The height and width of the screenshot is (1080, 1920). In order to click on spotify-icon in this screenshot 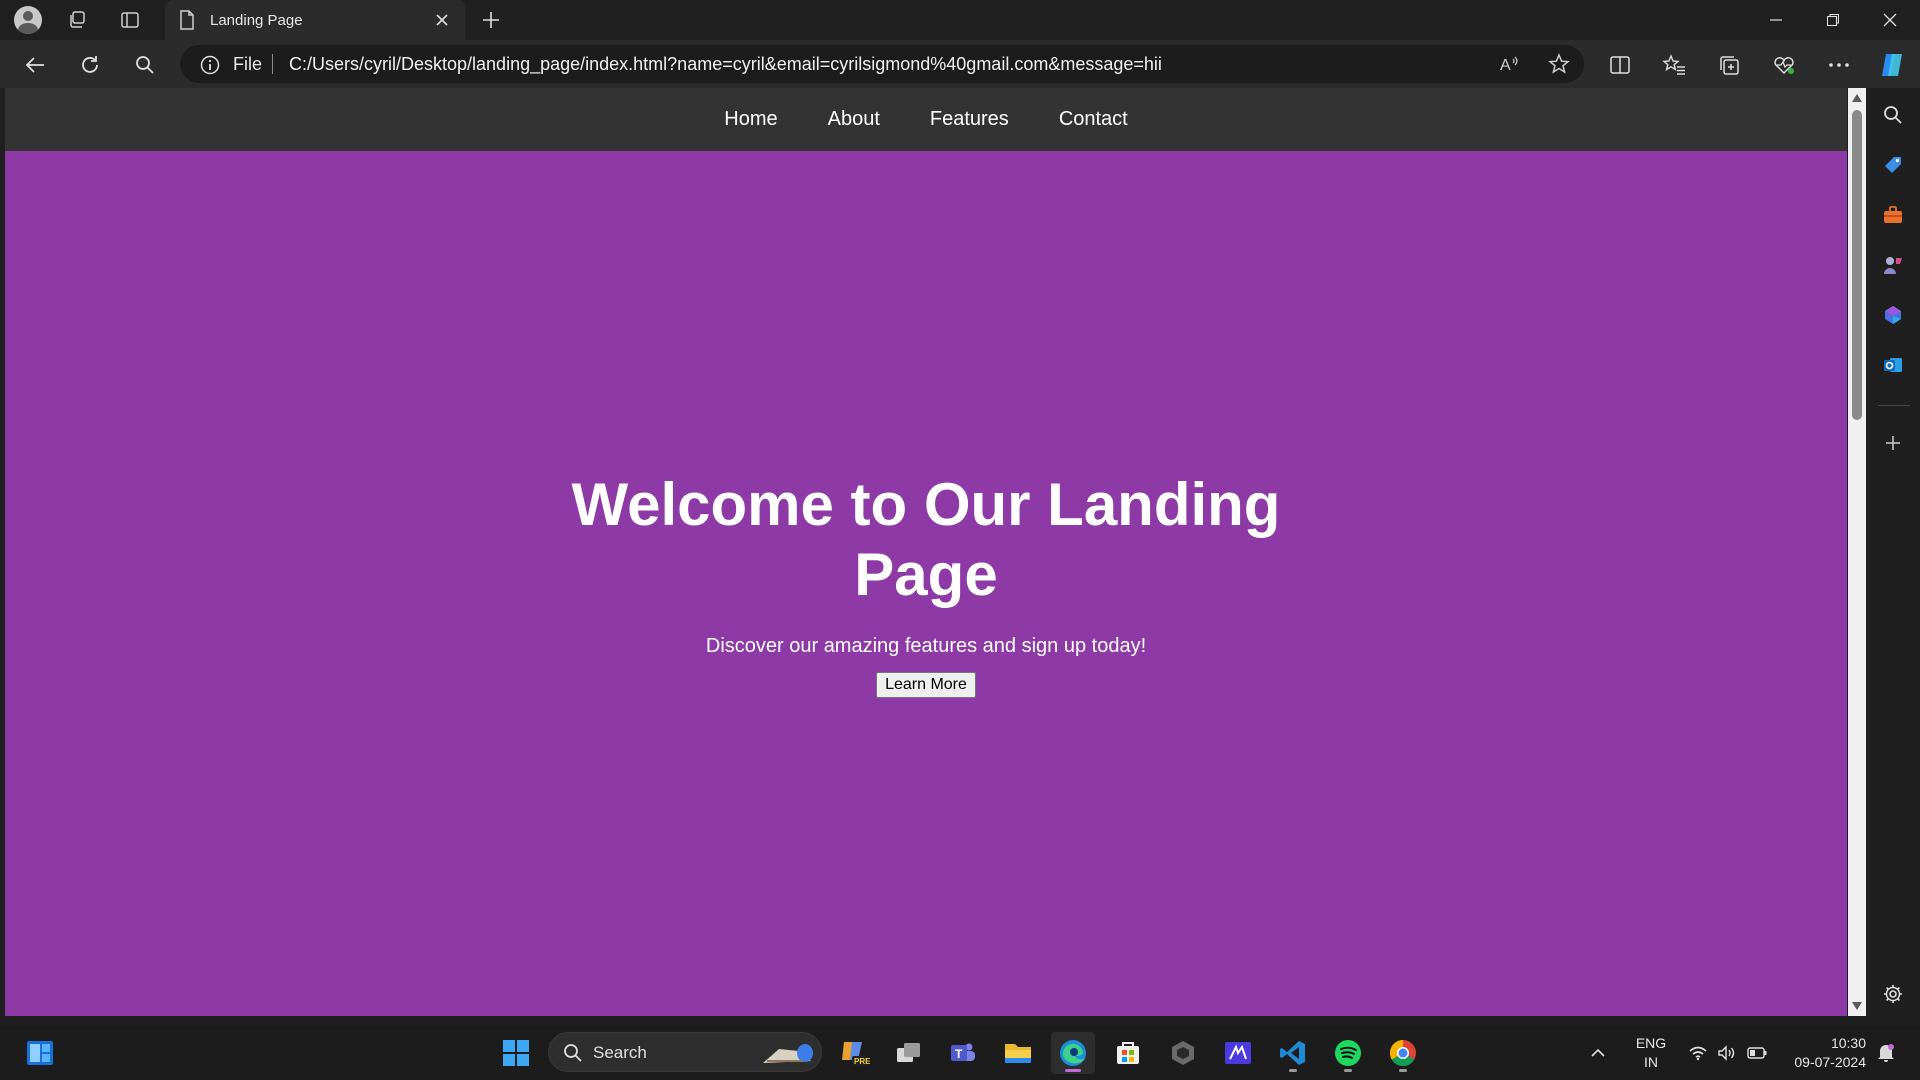, I will do `click(1348, 1053)`.